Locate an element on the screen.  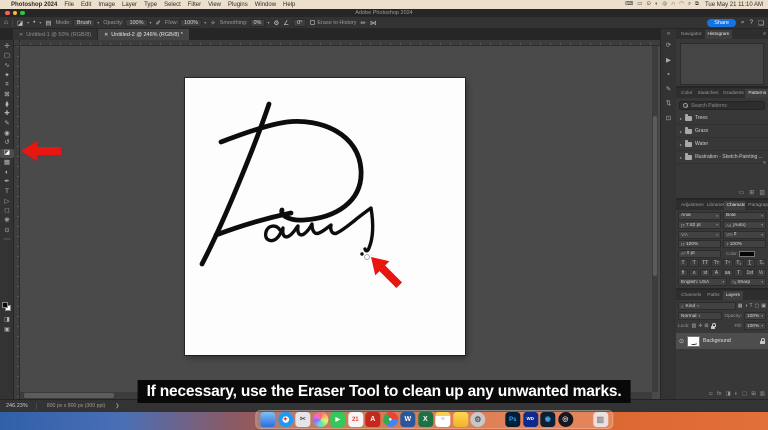
filter-pixel-icon: ▦ is located at coordinates (740, 306).